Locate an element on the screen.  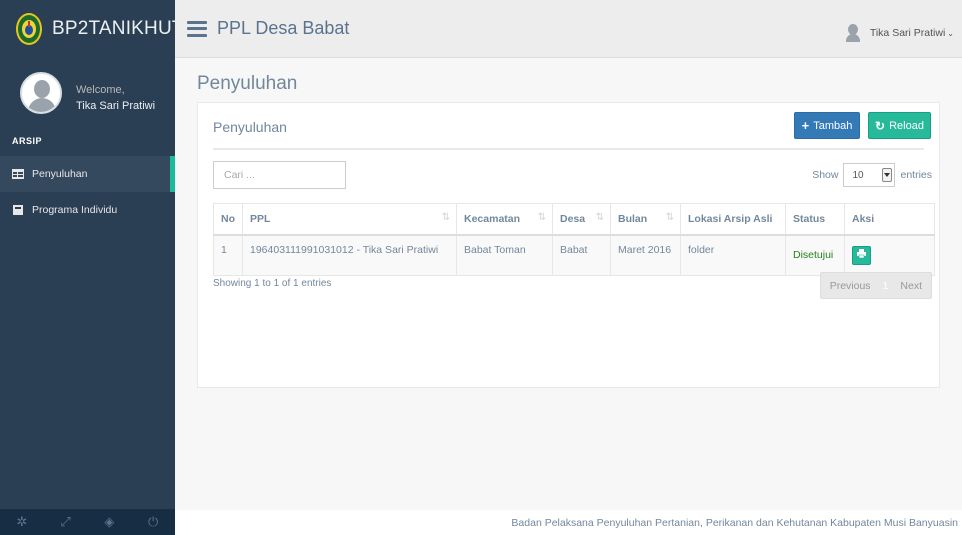
entries-label: entries is located at coordinates (916, 175).